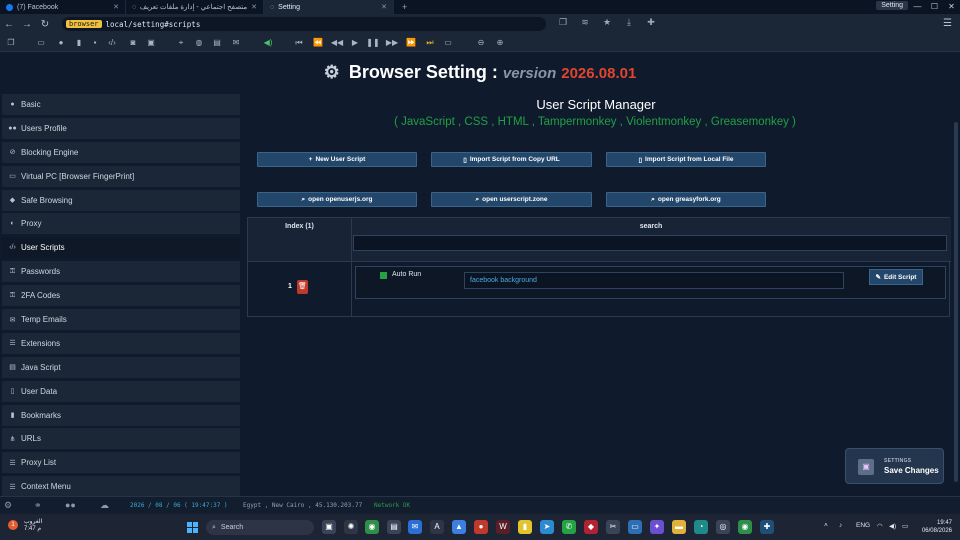 This screenshot has height=540, width=960. I want to click on sidebar-item-extensions: ☰ Extensions, so click(121, 343).